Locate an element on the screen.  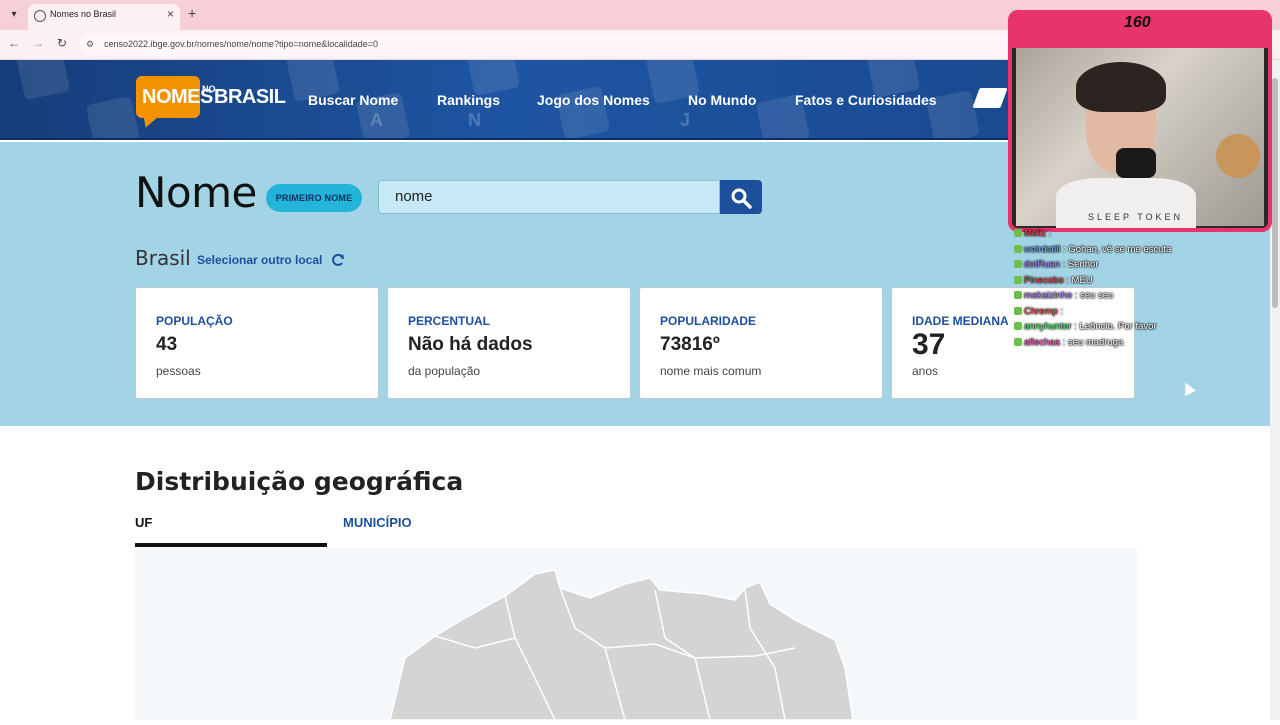
site-info-icon: ⚙ is located at coordinates (92, 45).